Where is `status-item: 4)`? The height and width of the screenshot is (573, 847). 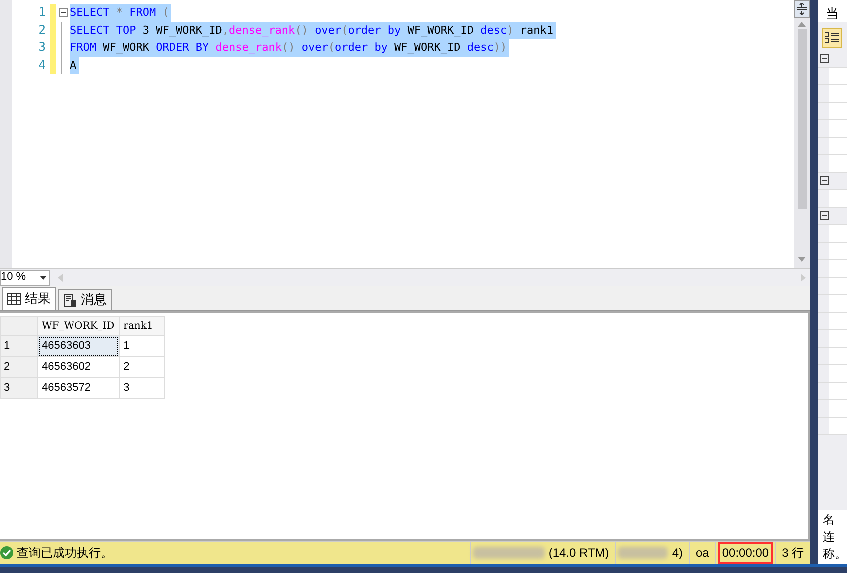
status-item: 4) is located at coordinates (677, 553).